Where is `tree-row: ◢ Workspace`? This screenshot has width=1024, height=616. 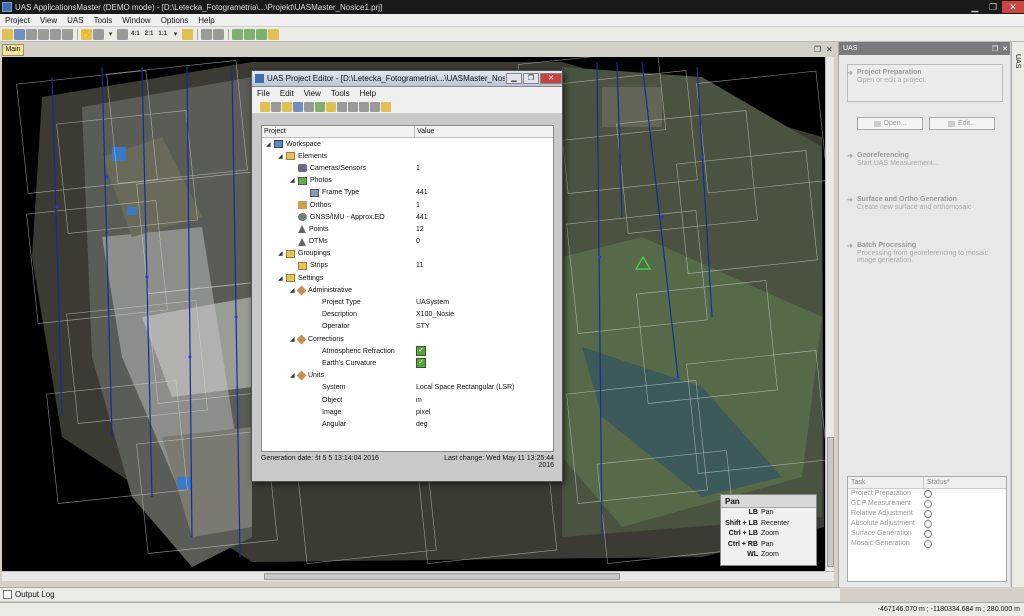 tree-row: ◢ Workspace is located at coordinates (407, 144).